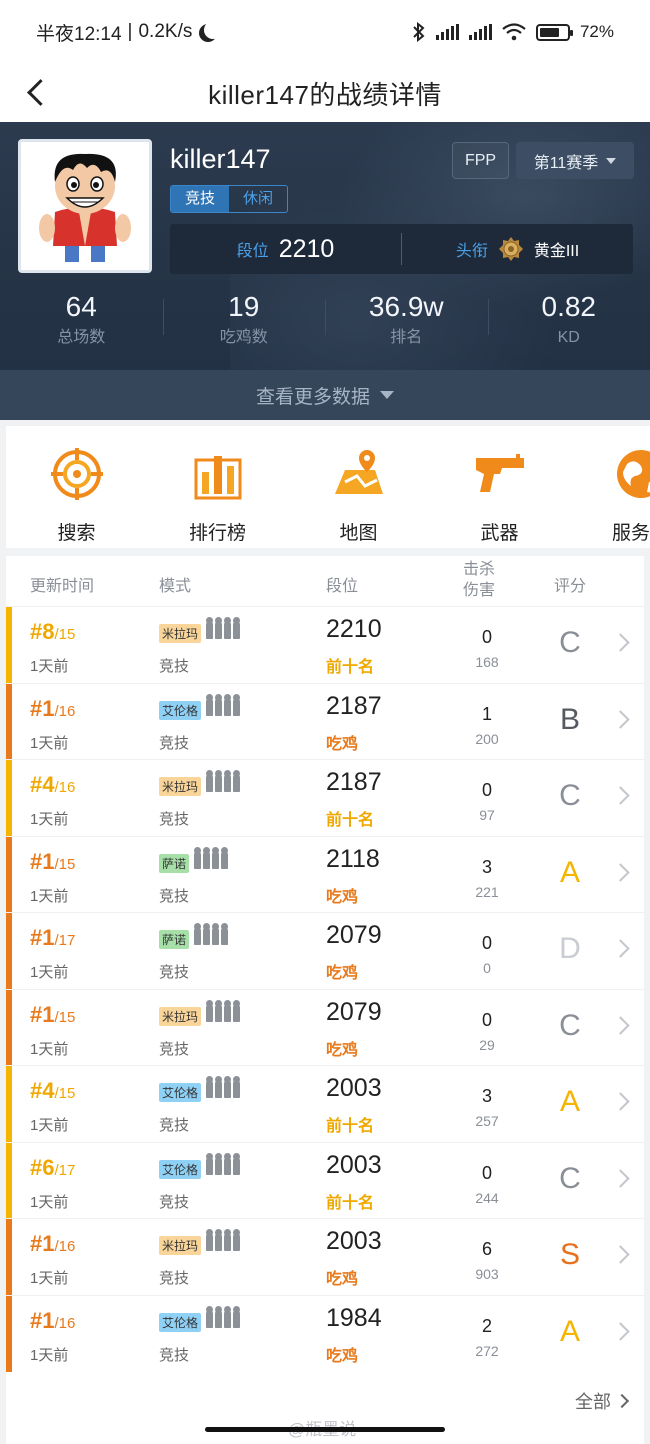 Image resolution: width=650 pixels, height=1444 pixels. What do you see at coordinates (471, 251) in the screenshot?
I see `title-label: 头衔` at bounding box center [471, 251].